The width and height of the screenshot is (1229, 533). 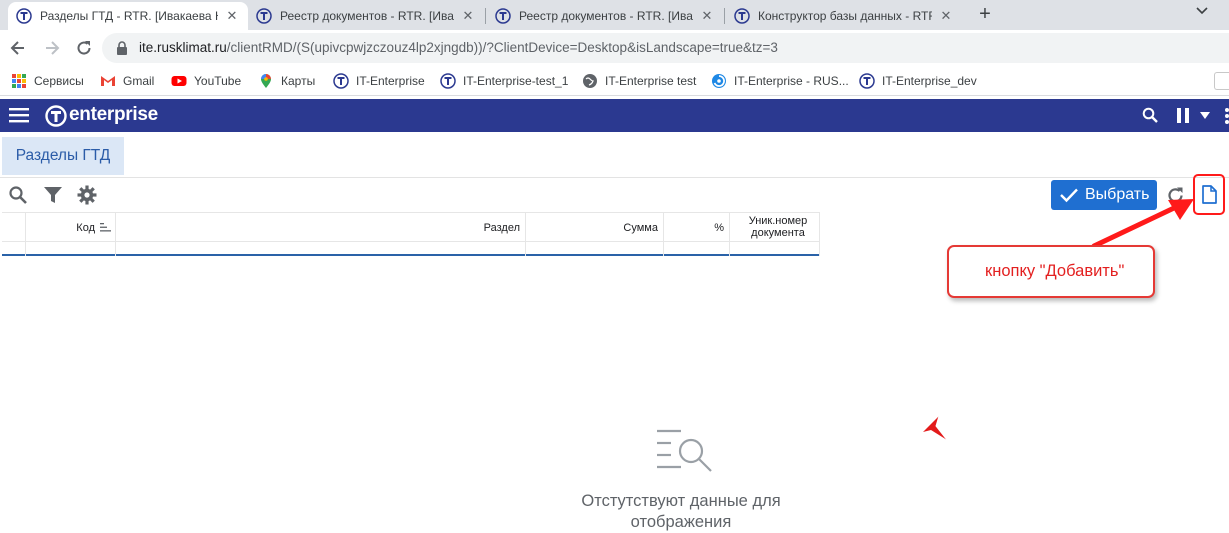 What do you see at coordinates (684, 450) in the screenshot?
I see `empty-search-icon` at bounding box center [684, 450].